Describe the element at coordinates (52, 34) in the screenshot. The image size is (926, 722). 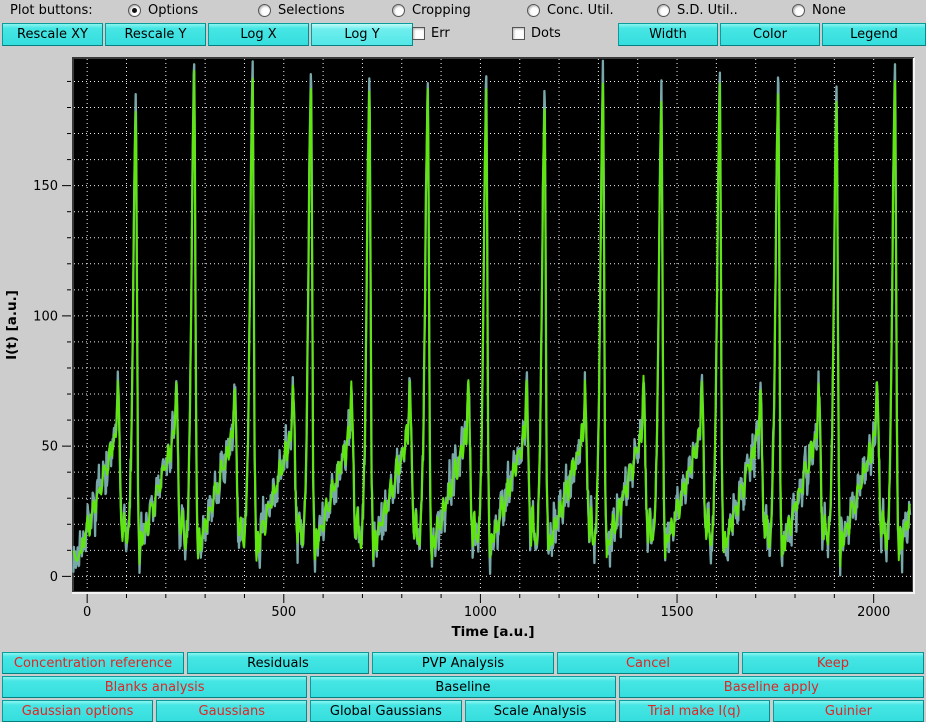
I see `rescale-xy-button: Rescale XY` at that location.